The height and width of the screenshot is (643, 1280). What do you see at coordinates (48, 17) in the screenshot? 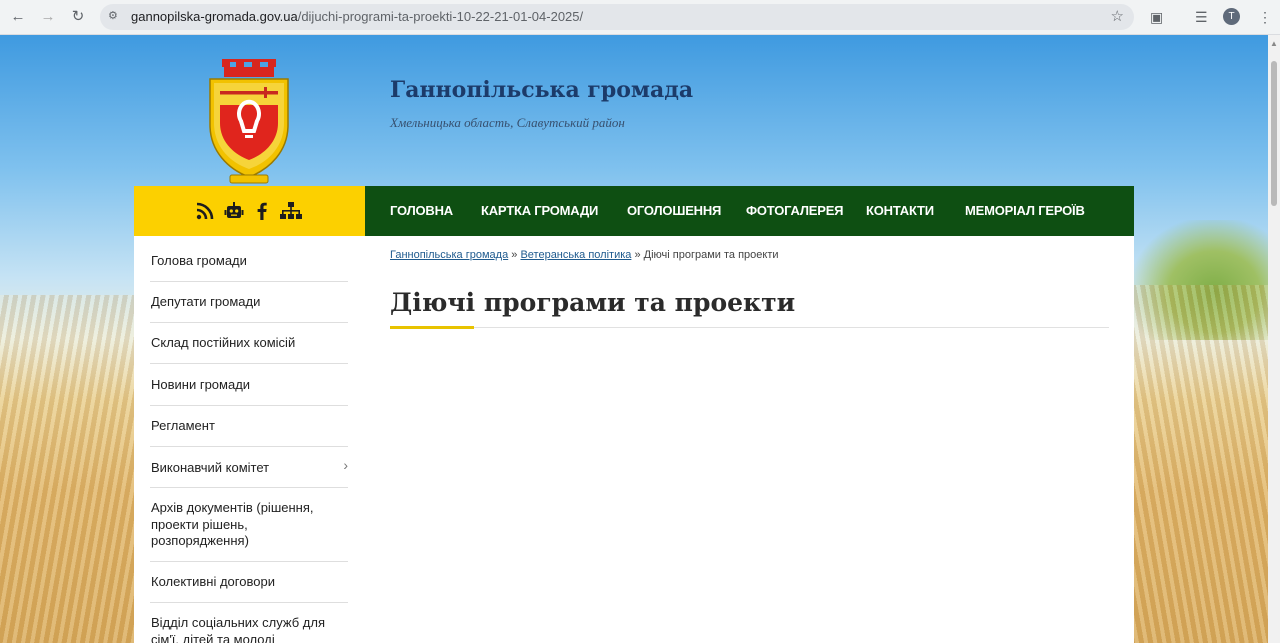
I see `forward-icon: →` at bounding box center [48, 17].